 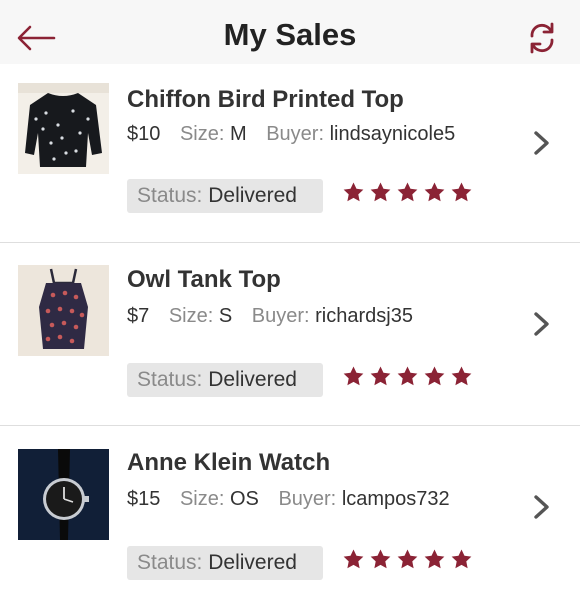 What do you see at coordinates (392, 134) in the screenshot?
I see `item-buyer: lindsaynicole5` at bounding box center [392, 134].